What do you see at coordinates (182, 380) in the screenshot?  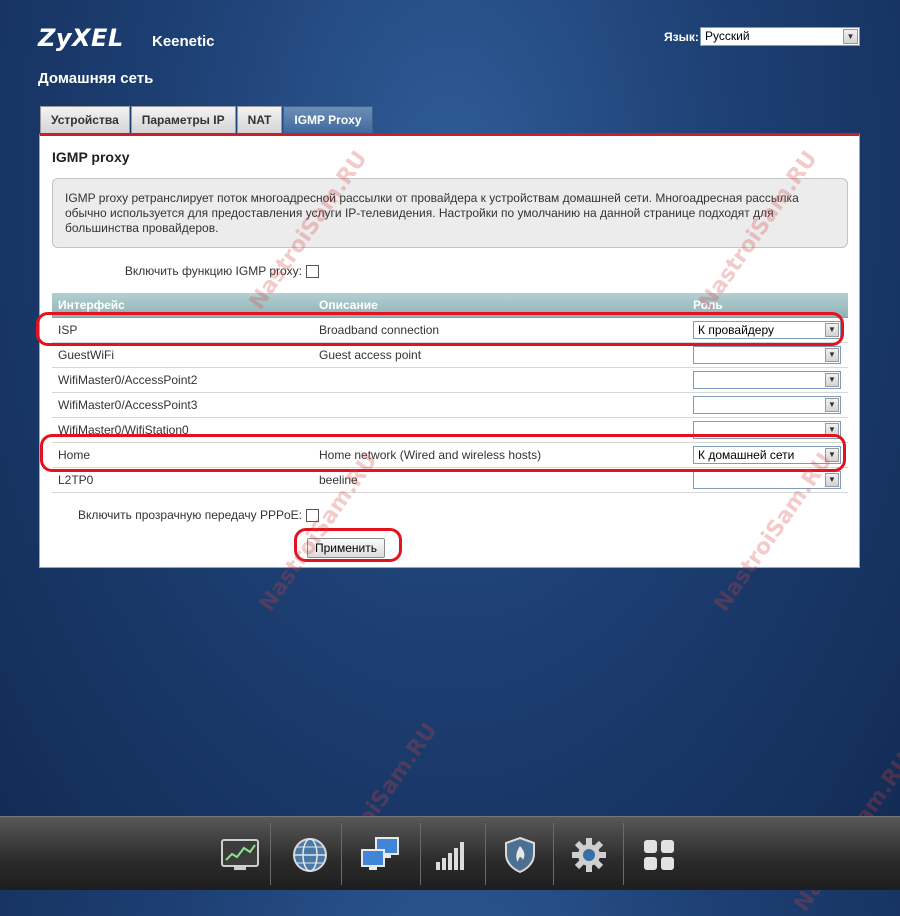 I see `interface-name: WifiMaster0/AccessPoint2` at bounding box center [182, 380].